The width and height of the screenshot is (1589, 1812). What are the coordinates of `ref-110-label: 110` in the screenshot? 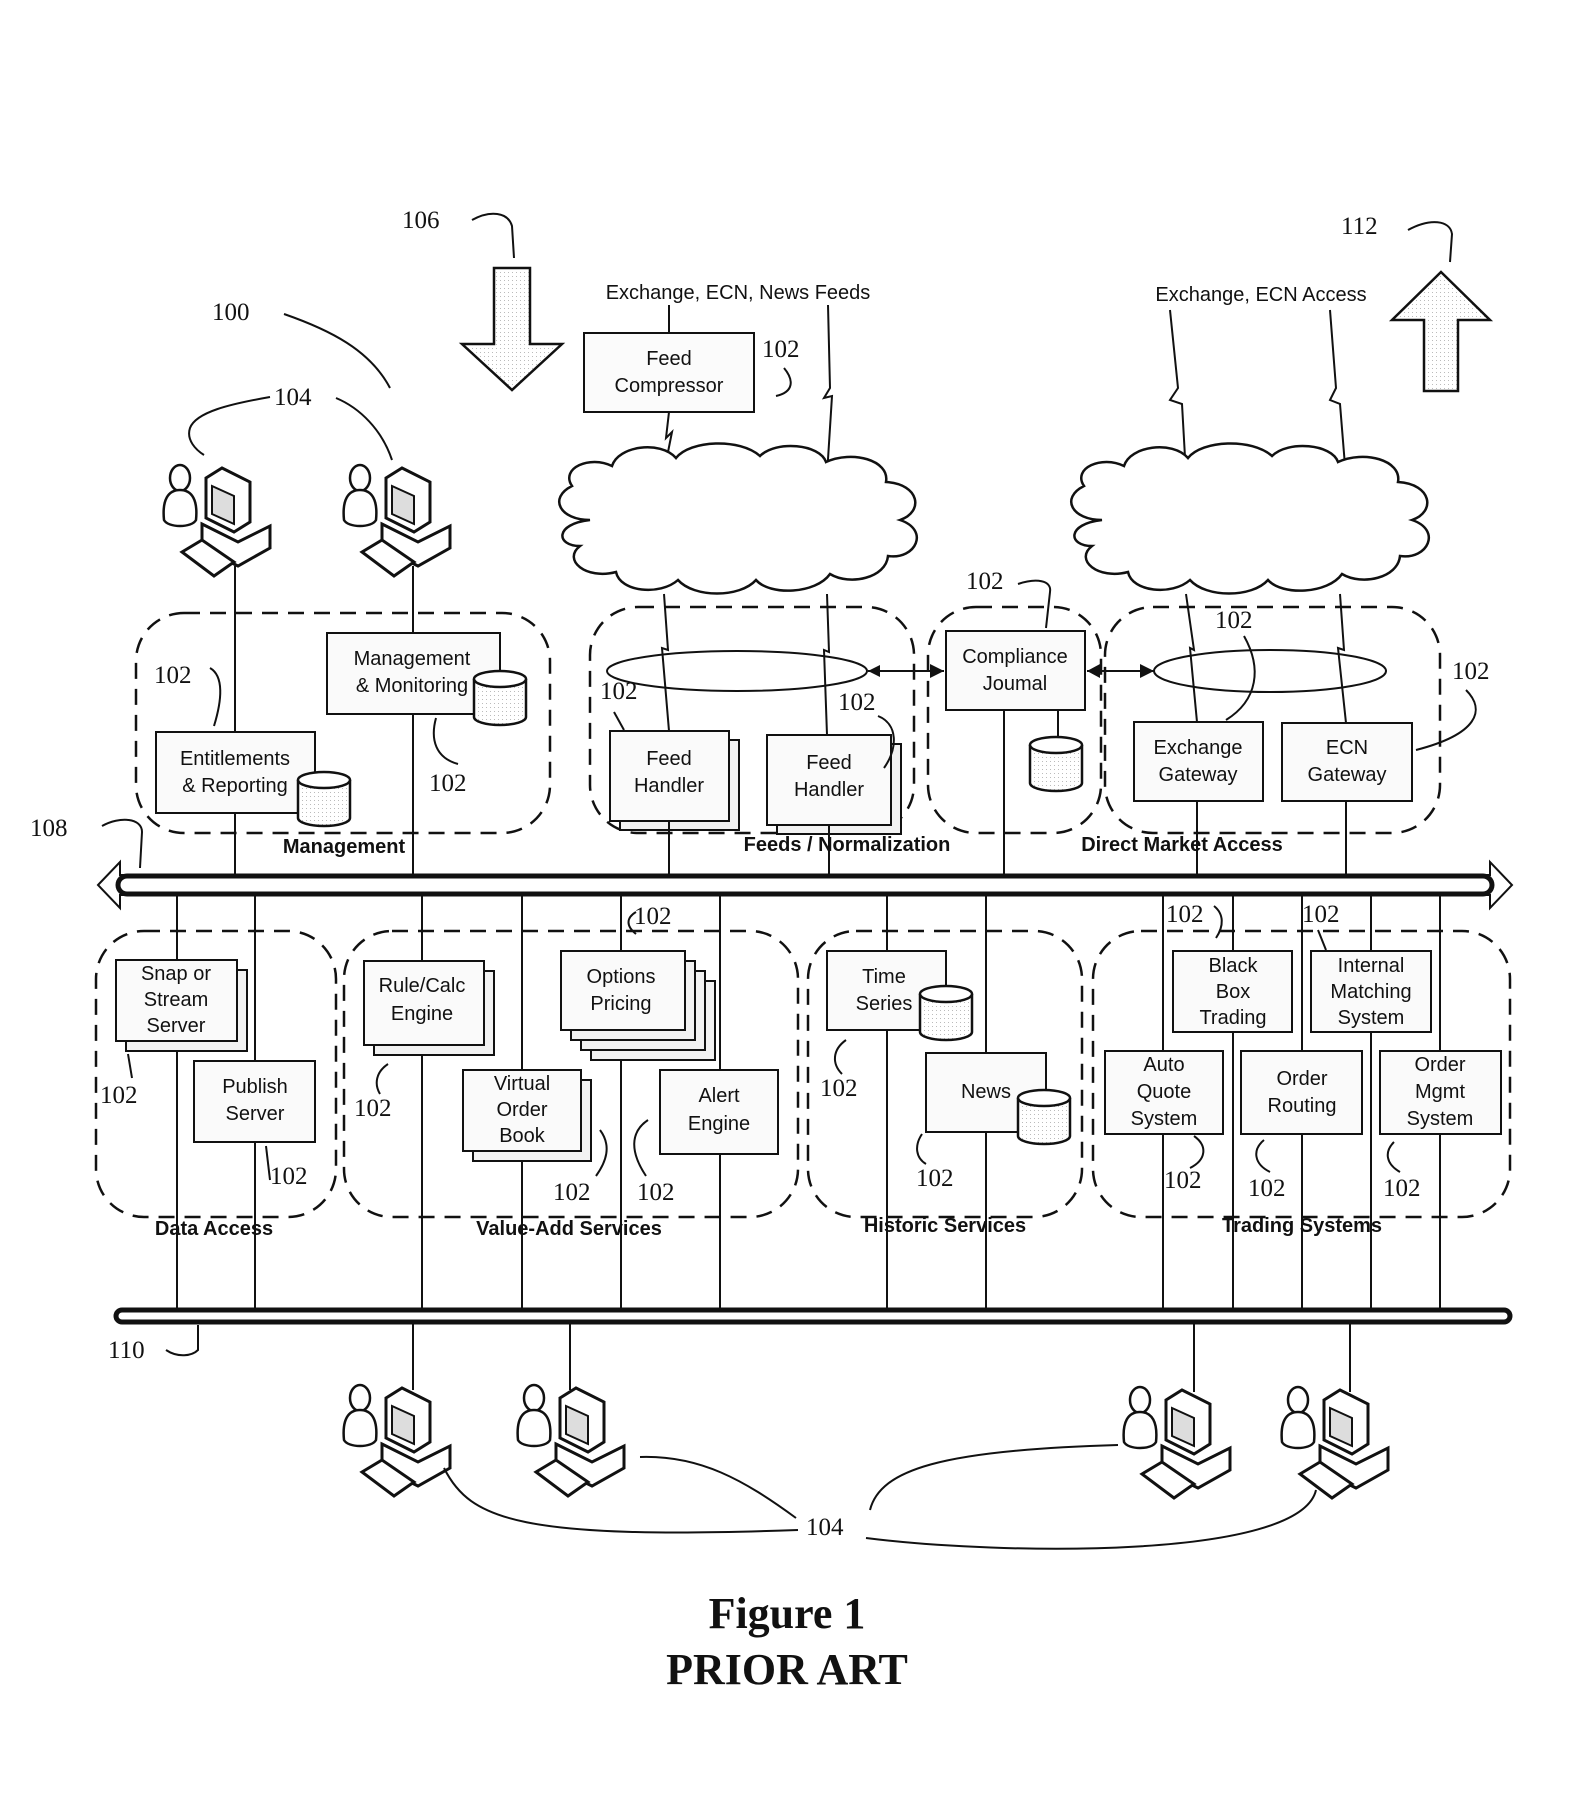 It's located at (126, 1350).